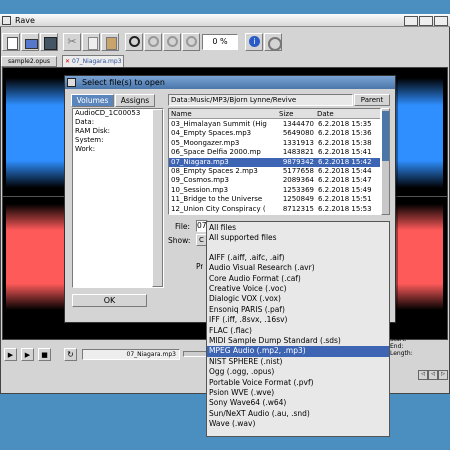  What do you see at coordinates (110, 42) in the screenshot?
I see `paste-icon` at bounding box center [110, 42].